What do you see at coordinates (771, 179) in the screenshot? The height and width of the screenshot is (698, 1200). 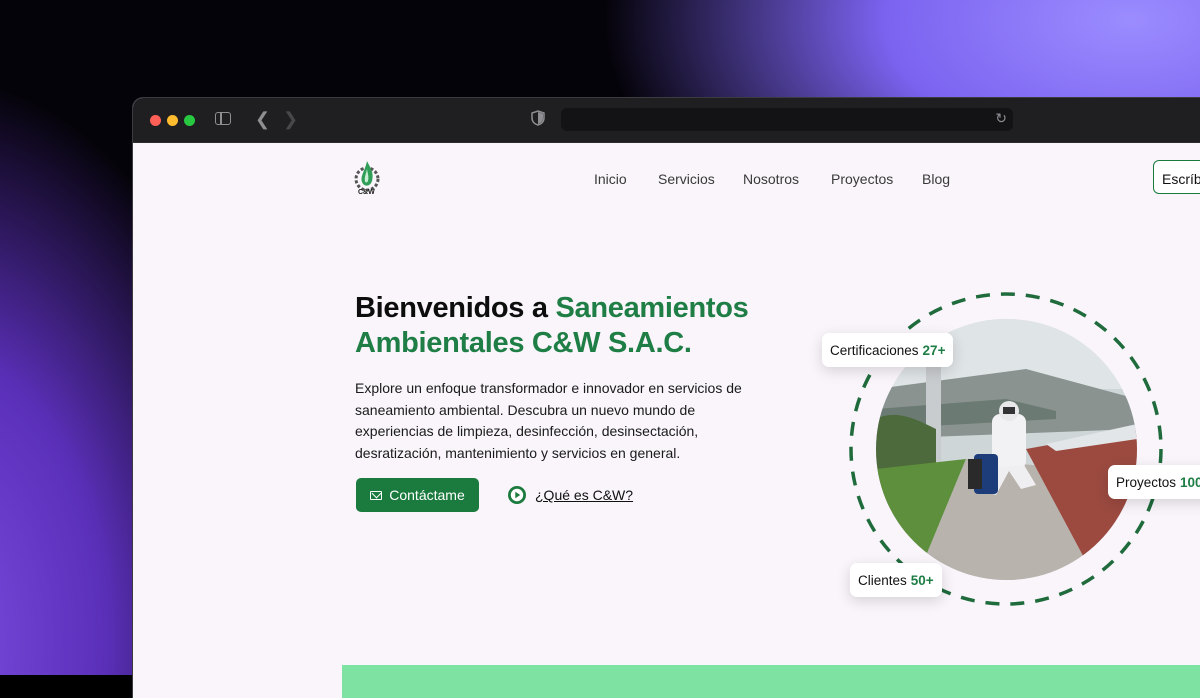 I see `nav-nosotros: Nosotros` at bounding box center [771, 179].